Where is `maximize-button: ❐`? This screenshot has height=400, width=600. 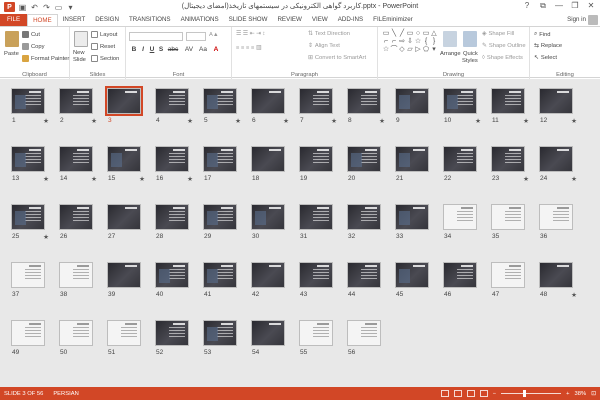 maximize-button: ❐ is located at coordinates (575, 6).